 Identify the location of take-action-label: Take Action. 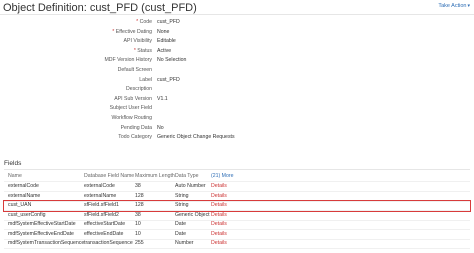
(452, 6).